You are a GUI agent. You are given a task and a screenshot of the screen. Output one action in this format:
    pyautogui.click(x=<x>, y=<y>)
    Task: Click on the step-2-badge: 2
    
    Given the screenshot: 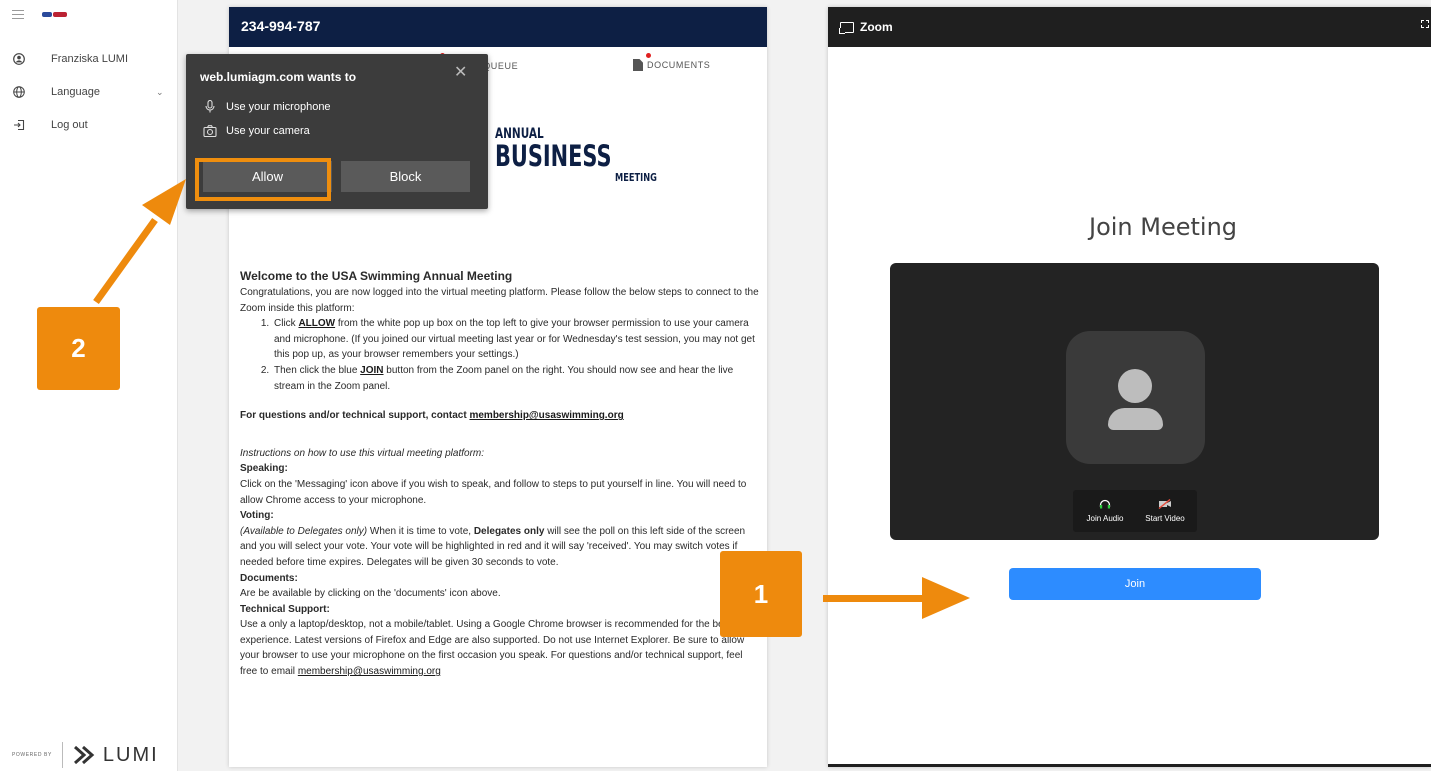 What is the action you would take?
    pyautogui.click(x=78, y=348)
    